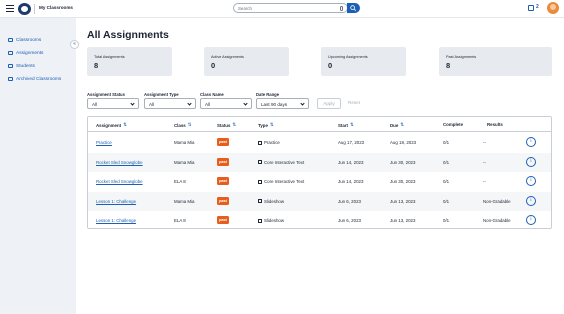  I want to click on column-header-class: Class ⇅, so click(182, 125).